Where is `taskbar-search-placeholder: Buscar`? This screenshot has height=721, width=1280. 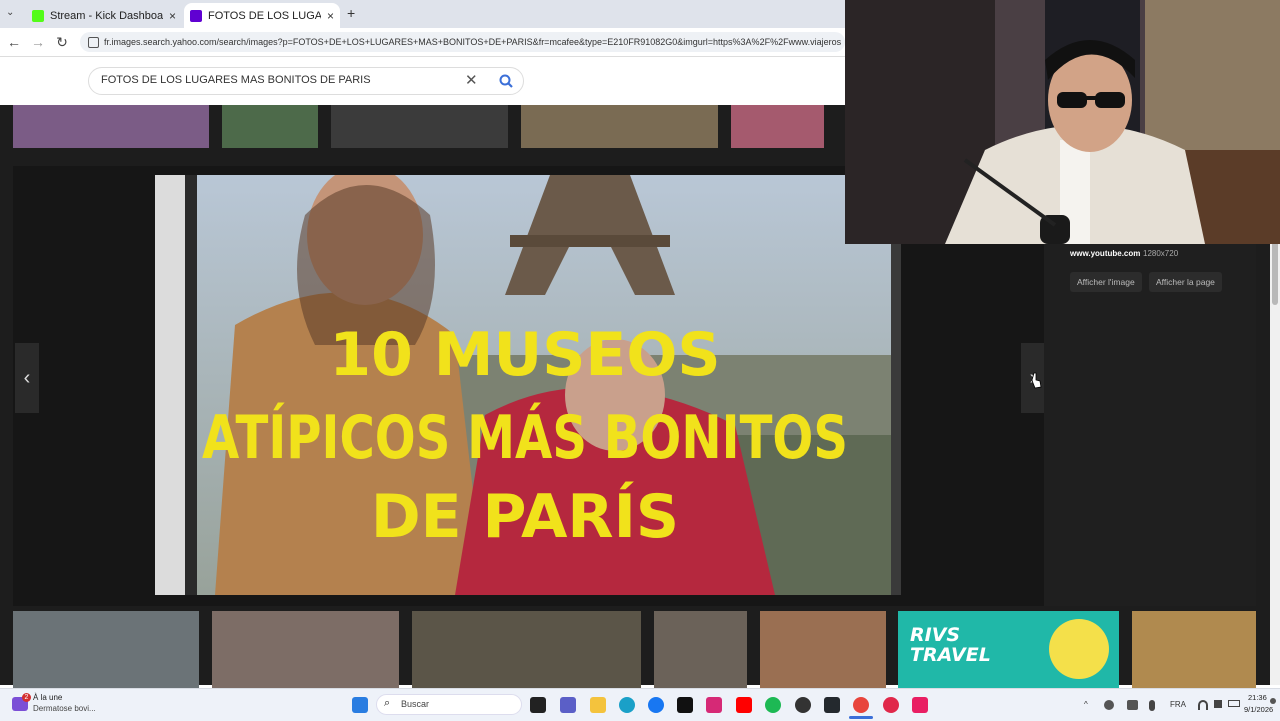
taskbar-search-placeholder: Buscar is located at coordinates (415, 704).